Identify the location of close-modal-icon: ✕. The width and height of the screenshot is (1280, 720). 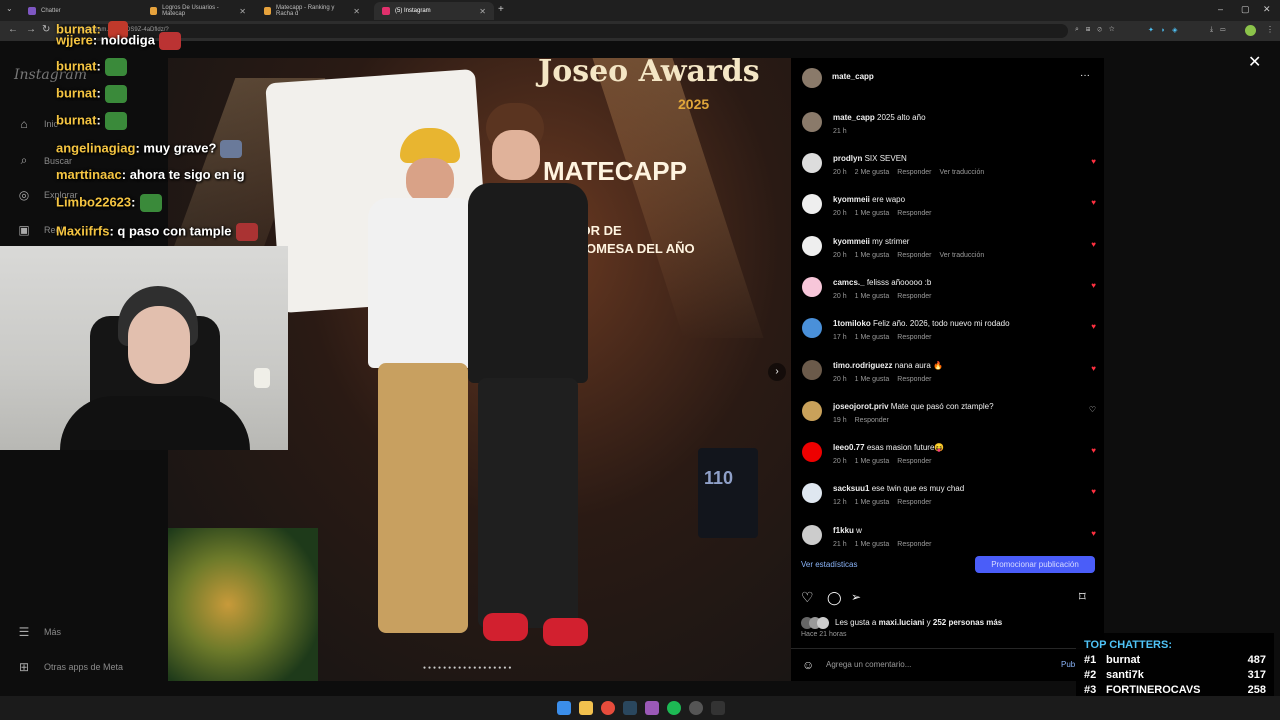
(1254, 62).